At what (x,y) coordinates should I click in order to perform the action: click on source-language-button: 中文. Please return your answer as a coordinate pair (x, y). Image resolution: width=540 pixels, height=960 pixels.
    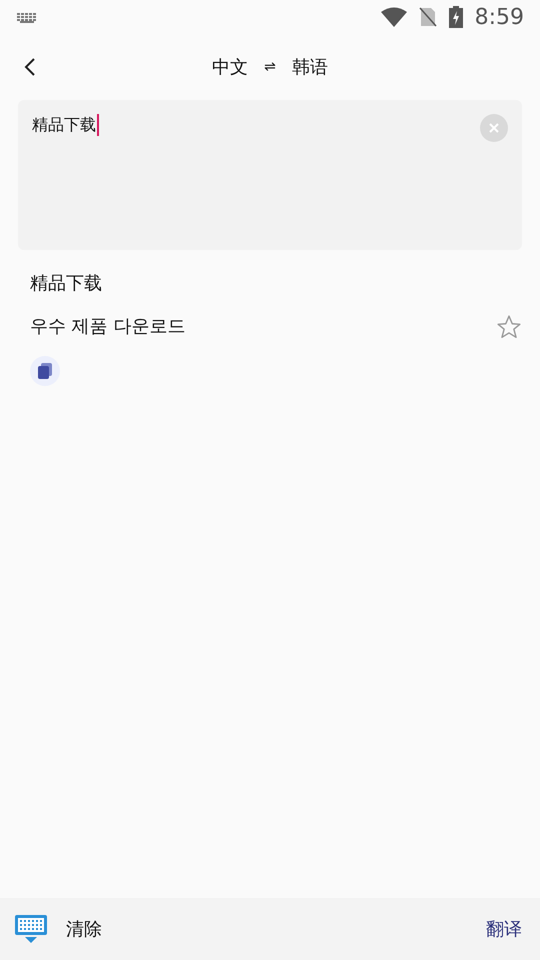
    Looking at the image, I should click on (230, 67).